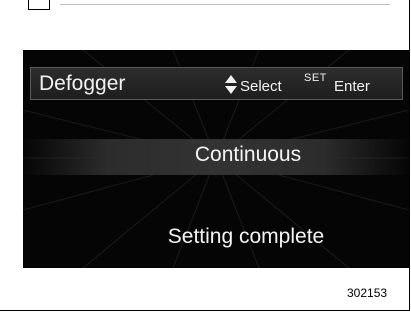 The height and width of the screenshot is (312, 411). I want to click on select-hint: Select, so click(261, 86).